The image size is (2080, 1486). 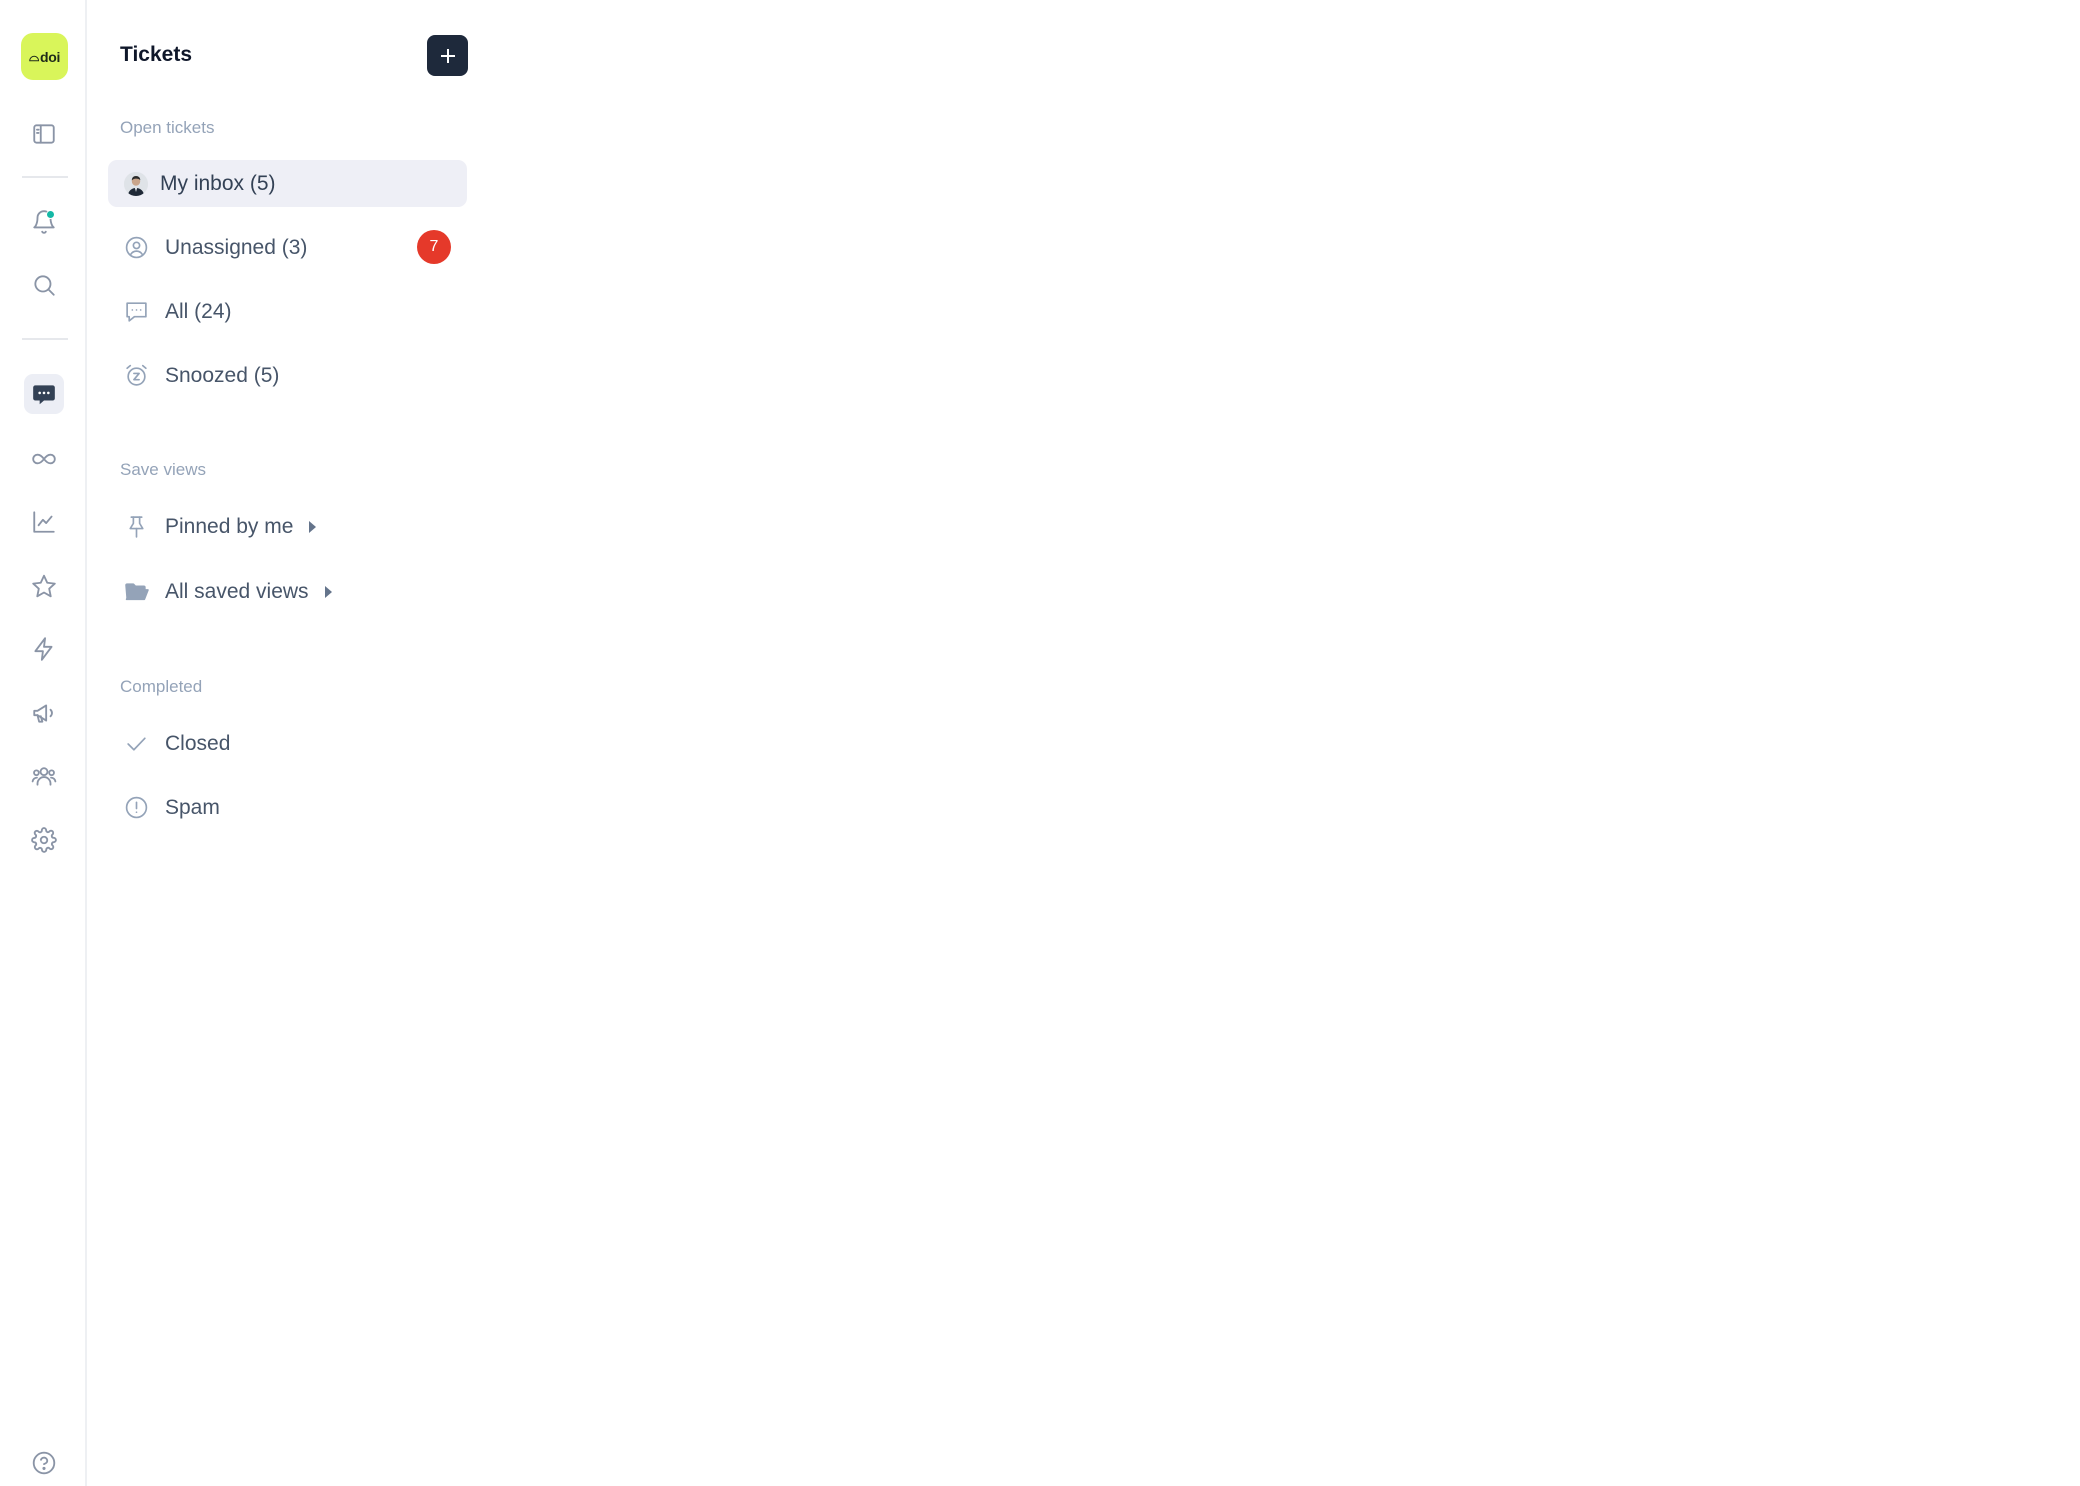 I want to click on search-icon, so click(x=44, y=285).